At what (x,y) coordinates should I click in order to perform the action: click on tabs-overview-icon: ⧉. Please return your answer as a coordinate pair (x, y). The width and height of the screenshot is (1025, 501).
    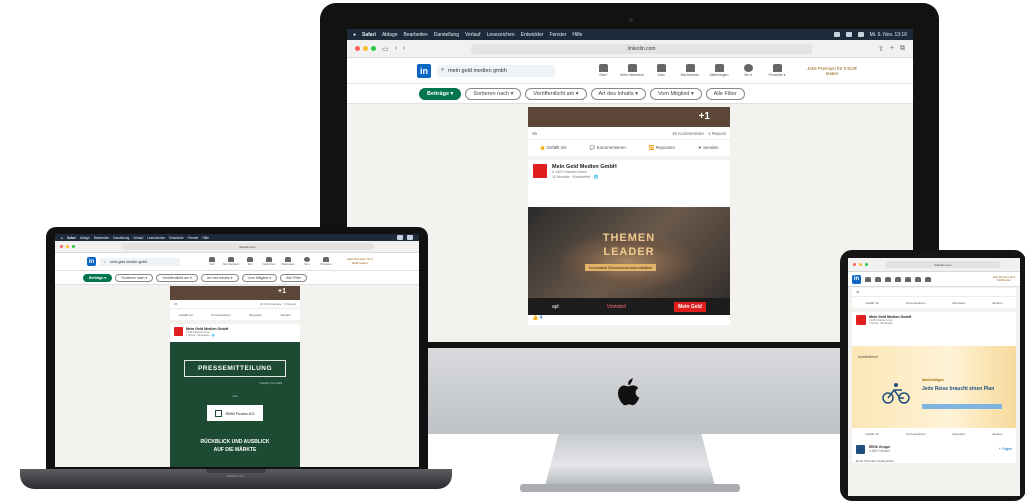
    Looking at the image, I should click on (902, 49).